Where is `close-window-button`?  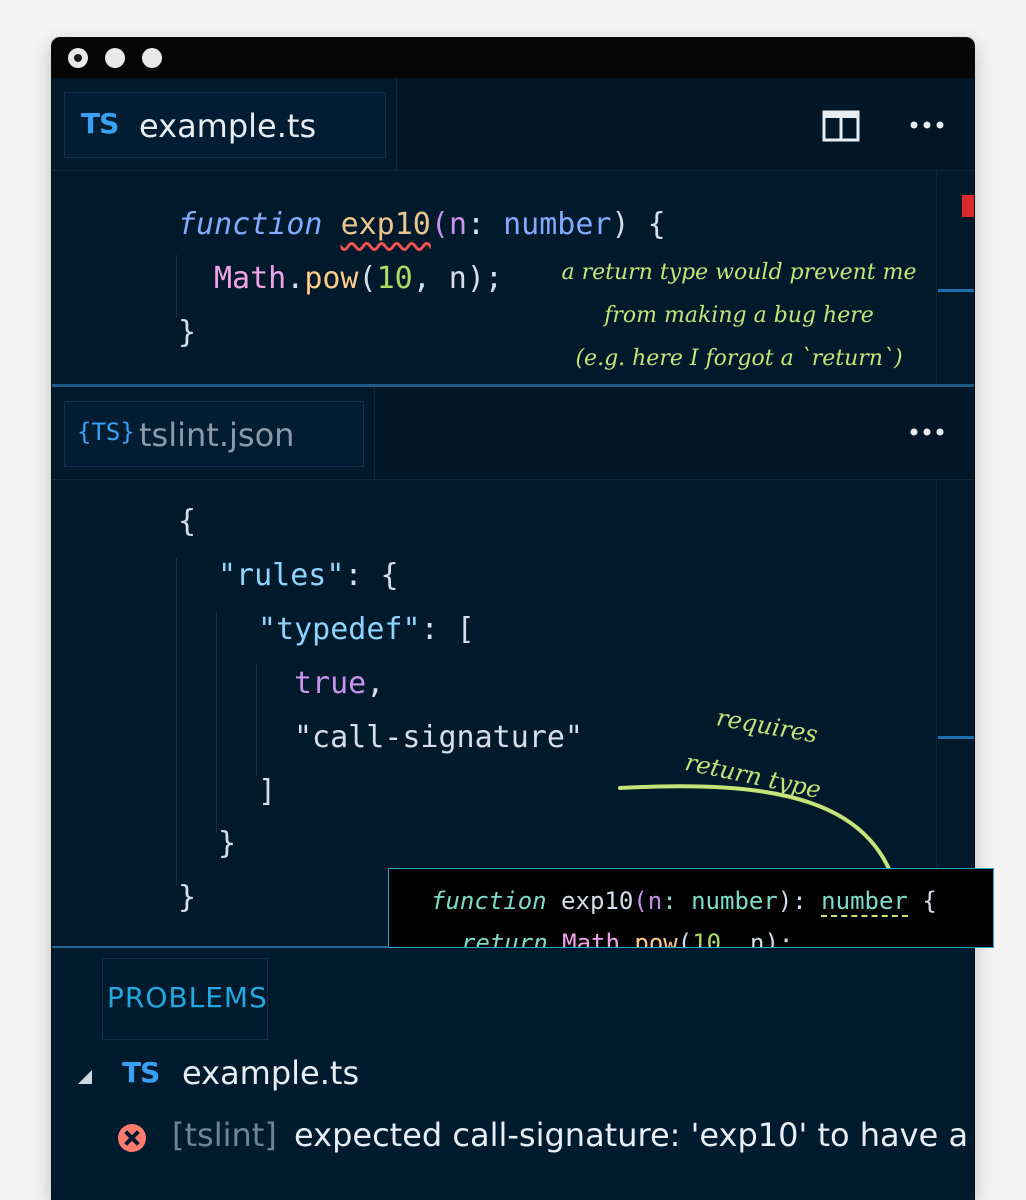 close-window-button is located at coordinates (78, 58).